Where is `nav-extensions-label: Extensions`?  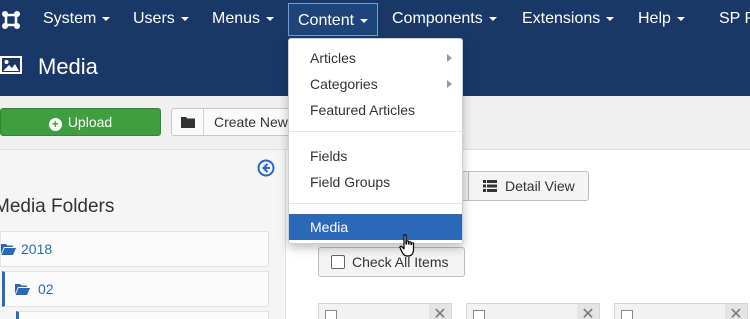
nav-extensions-label: Extensions is located at coordinates (561, 18).